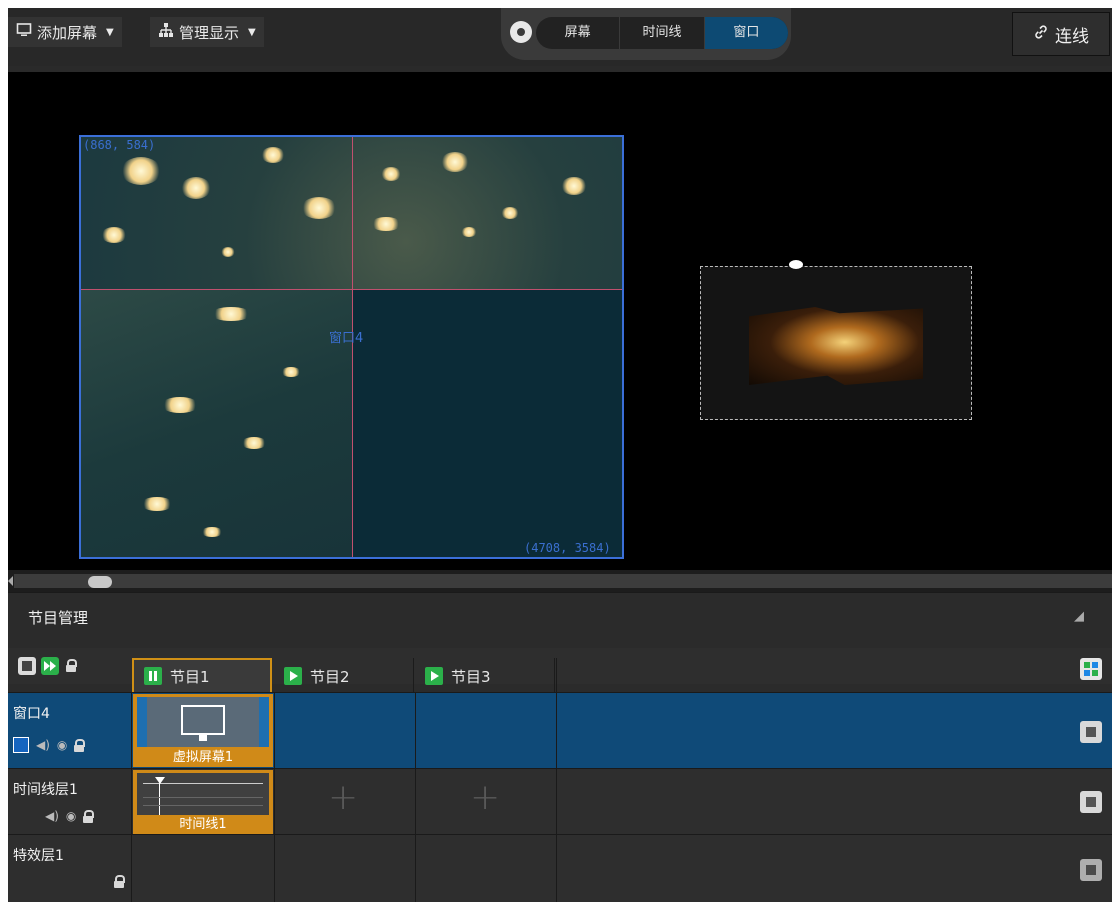 This screenshot has height=902, width=1112. I want to click on toolbar: 添加屏幕 ▼ 管理显示 ▼ 屏幕 时间线 窗口 连线, so click(560, 37).